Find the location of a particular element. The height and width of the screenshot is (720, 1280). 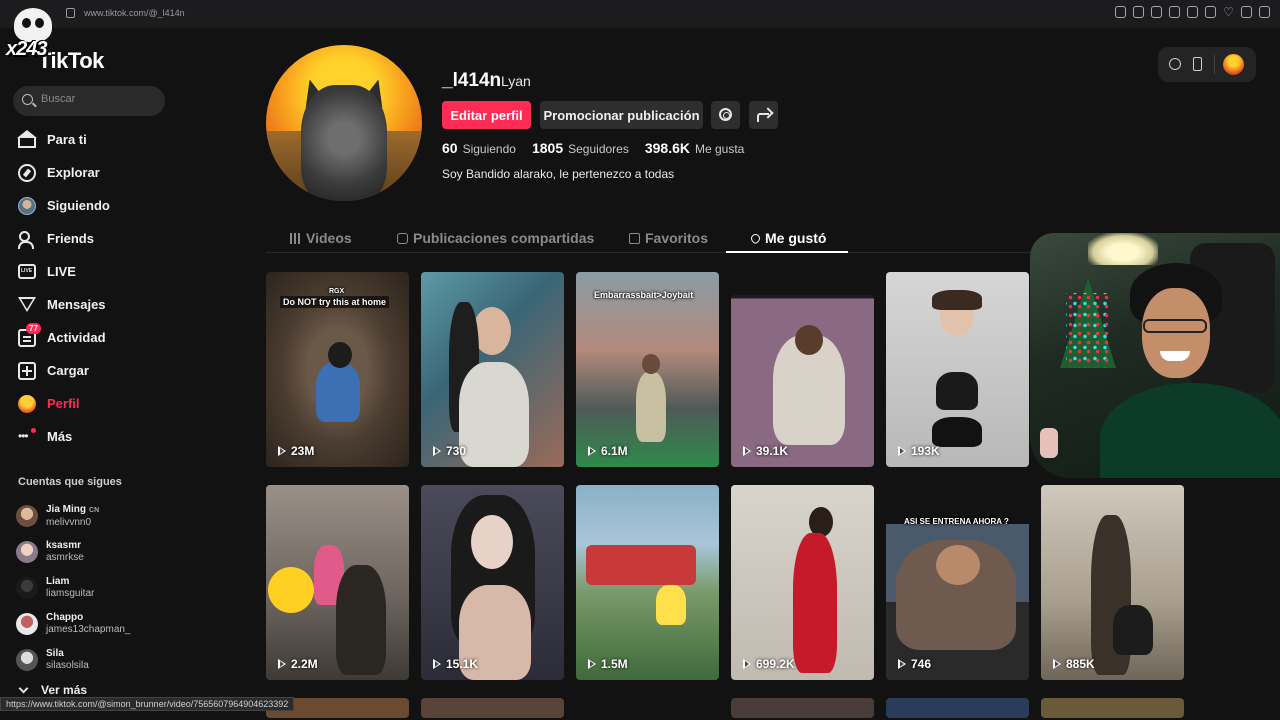

tab-liked: Me gustó is located at coordinates (787, 238).